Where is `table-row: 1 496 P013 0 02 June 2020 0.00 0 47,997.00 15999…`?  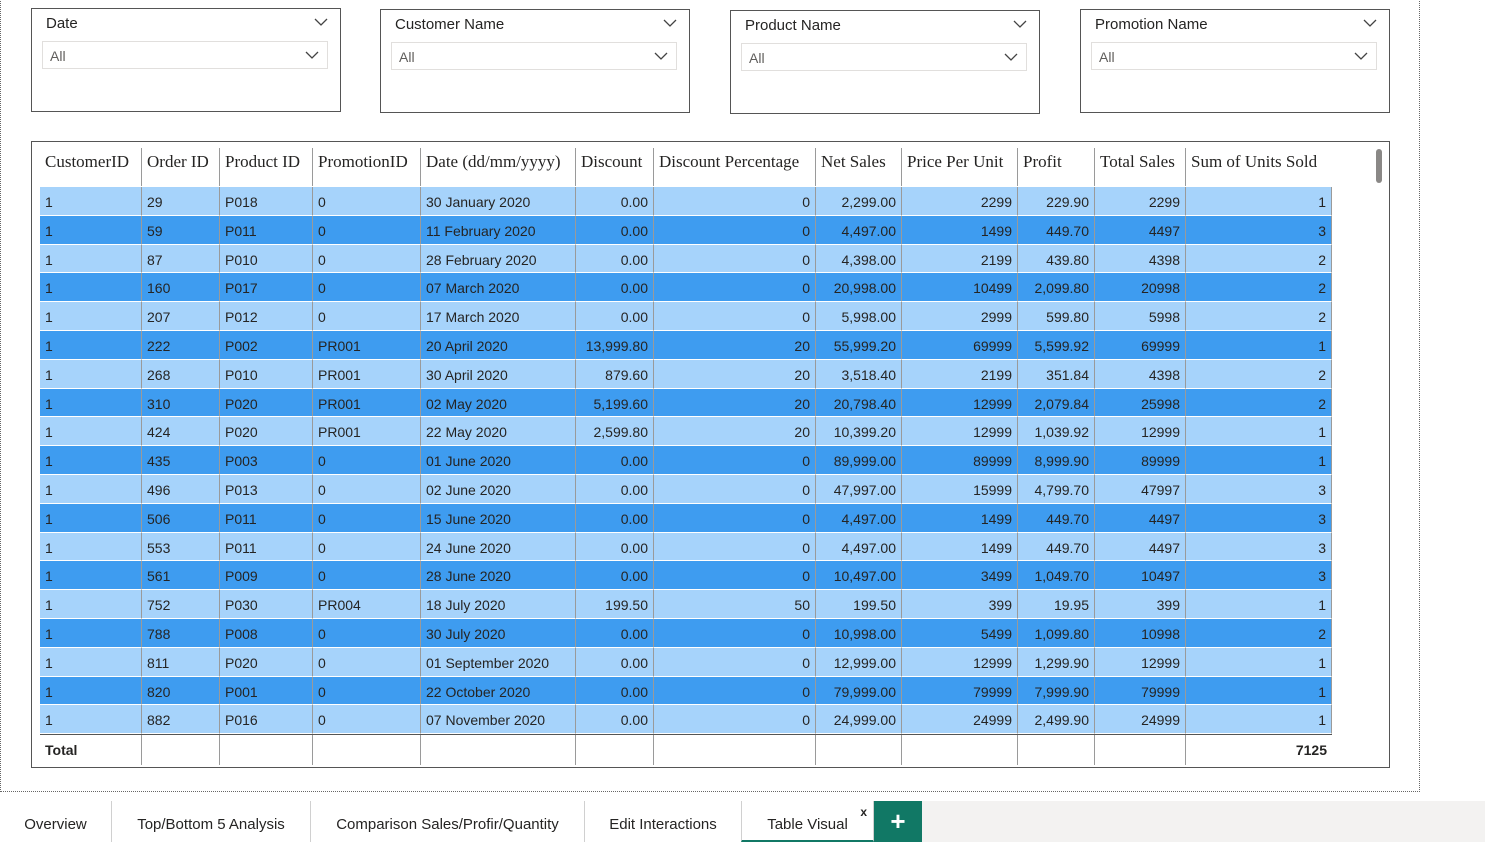
table-row: 1 496 P013 0 02 June 2020 0.00 0 47,997.00 15999… is located at coordinates (686, 489).